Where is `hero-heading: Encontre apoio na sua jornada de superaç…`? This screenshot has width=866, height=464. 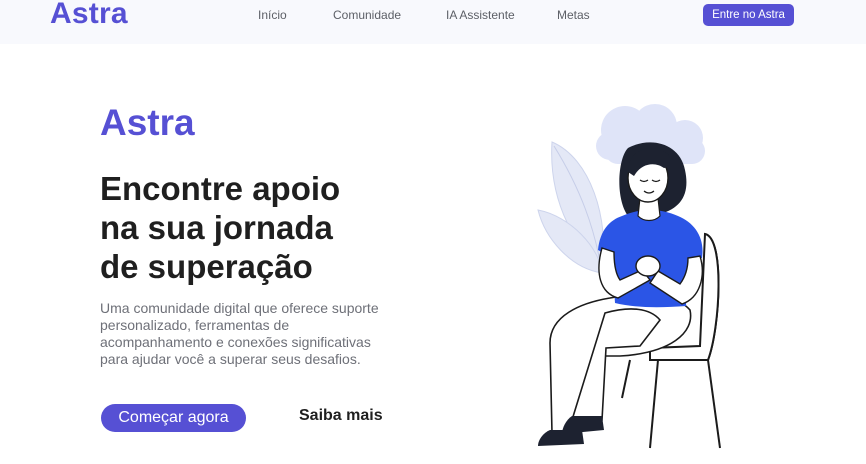 hero-heading: Encontre apoio na sua jornada de superaç… is located at coordinates (260, 227).